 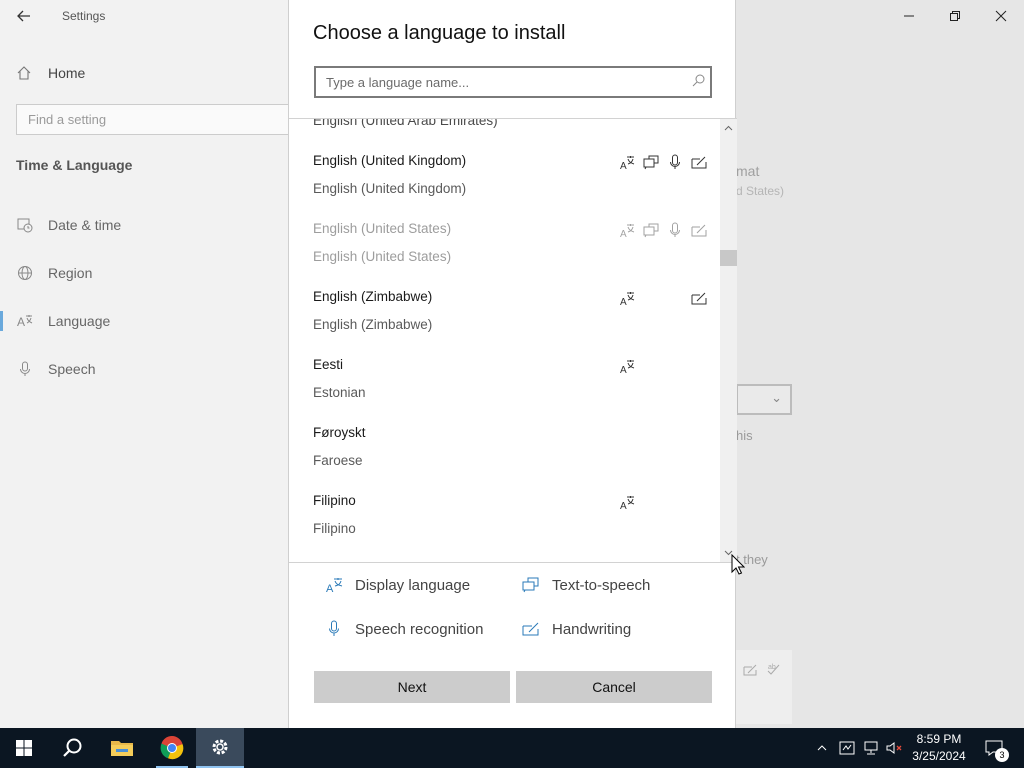 I want to click on language-name: English (Zimbabwe), so click(x=373, y=296).